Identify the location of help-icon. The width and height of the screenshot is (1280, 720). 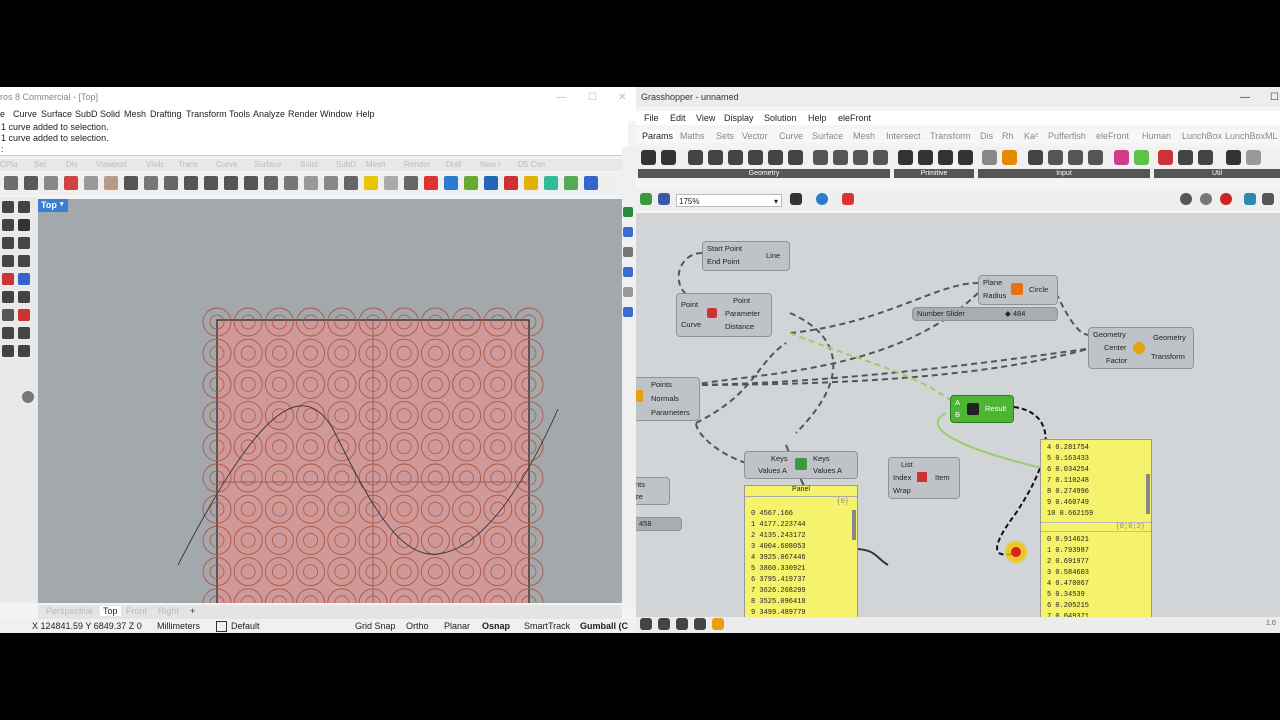
(591, 183).